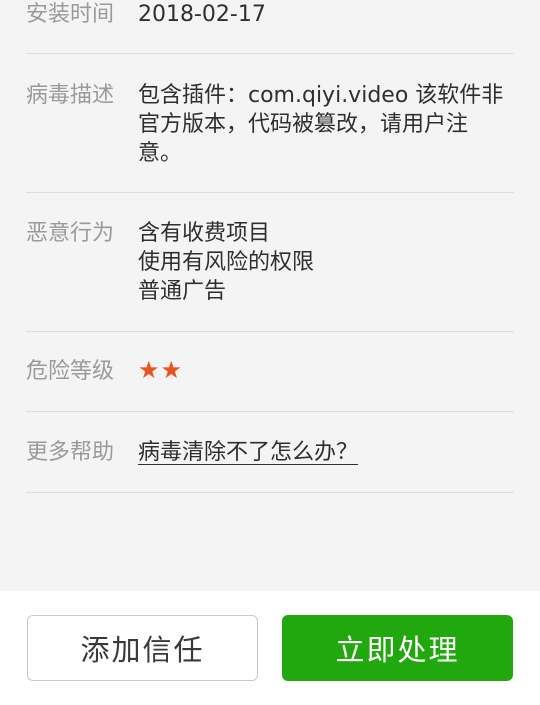 This screenshot has height=705, width=540. Describe the element at coordinates (70, 95) in the screenshot. I see `virus-description-label: 病毒描述` at that location.